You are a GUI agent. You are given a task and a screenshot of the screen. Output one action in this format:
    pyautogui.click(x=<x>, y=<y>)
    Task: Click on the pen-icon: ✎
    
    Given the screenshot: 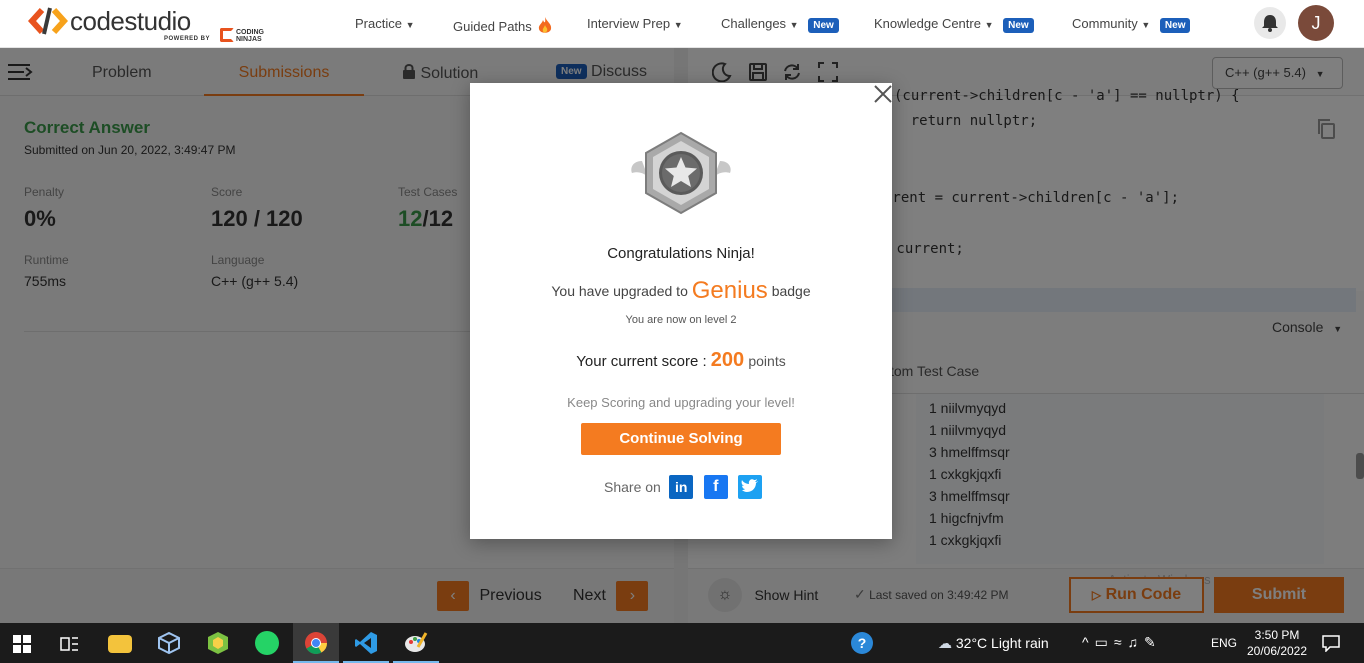 What is the action you would take?
    pyautogui.click(x=1153, y=642)
    